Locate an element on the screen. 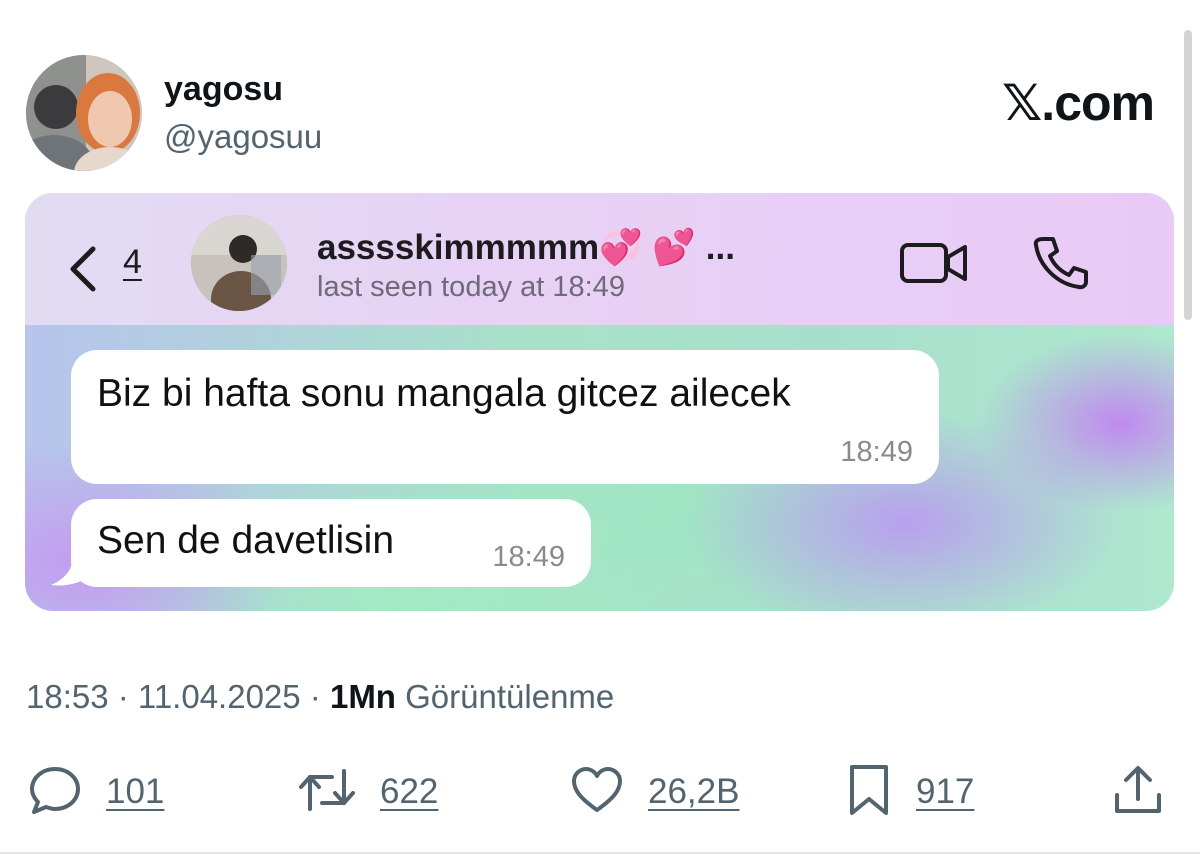 The height and width of the screenshot is (854, 1200). message-bubble: Sen de davetlisin 18:49 is located at coordinates (331, 543).